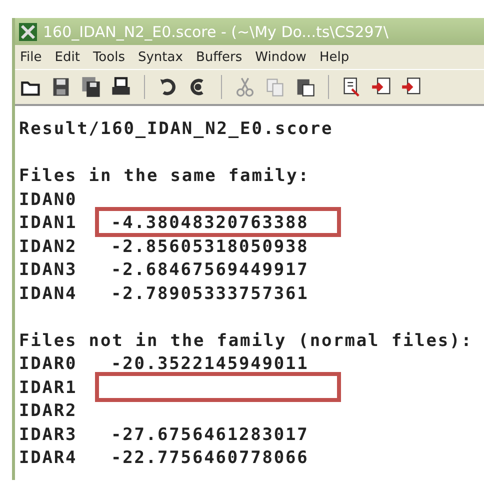  I want to click on file-name: IDAR2, so click(48, 411).